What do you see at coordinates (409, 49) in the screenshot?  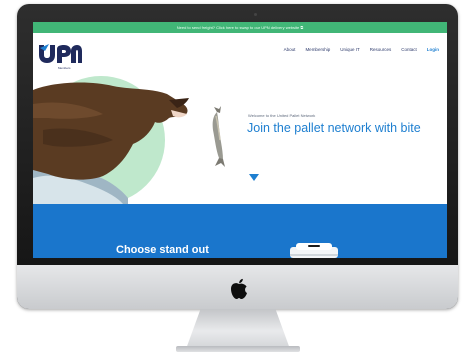 I see `nav-item-contact: Contact` at bounding box center [409, 49].